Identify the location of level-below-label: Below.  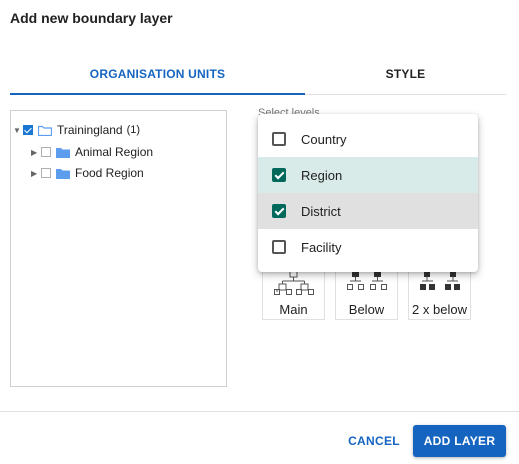
(366, 309).